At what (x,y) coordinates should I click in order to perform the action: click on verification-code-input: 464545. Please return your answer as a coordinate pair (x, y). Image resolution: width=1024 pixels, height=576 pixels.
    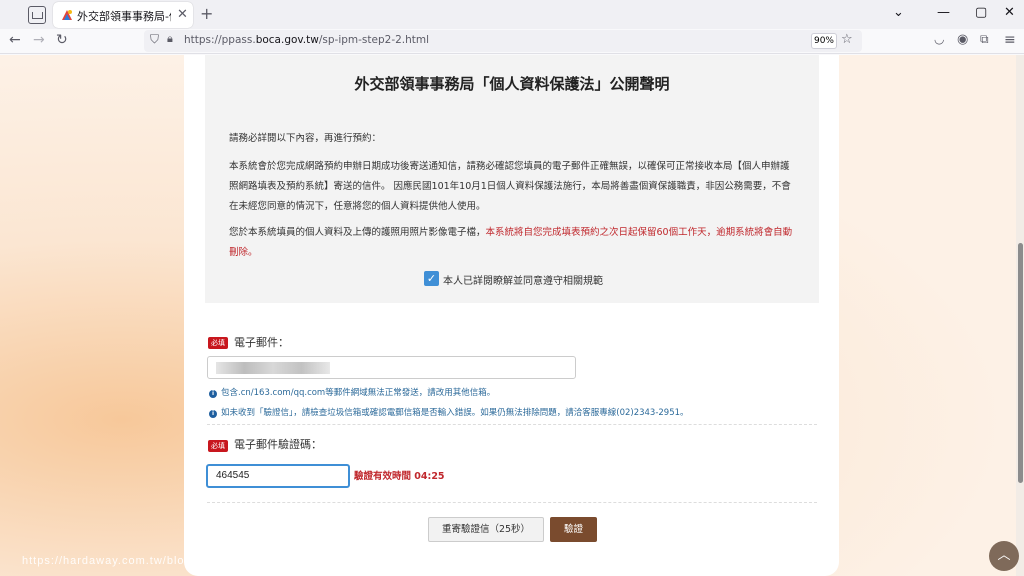
    Looking at the image, I should click on (278, 476).